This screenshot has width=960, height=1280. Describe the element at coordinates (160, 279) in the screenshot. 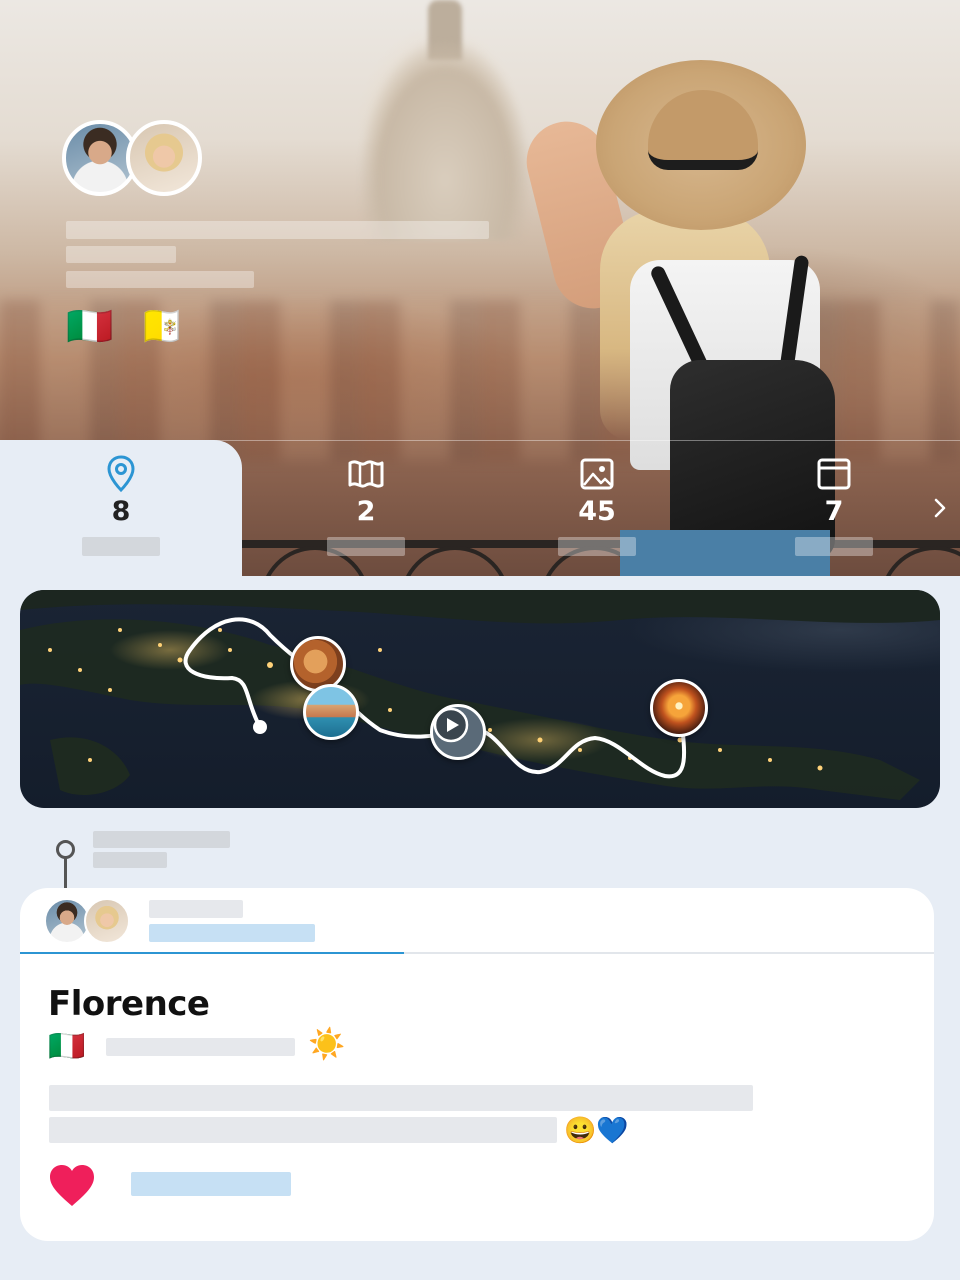

I see `trip-dates-placeholder` at that location.